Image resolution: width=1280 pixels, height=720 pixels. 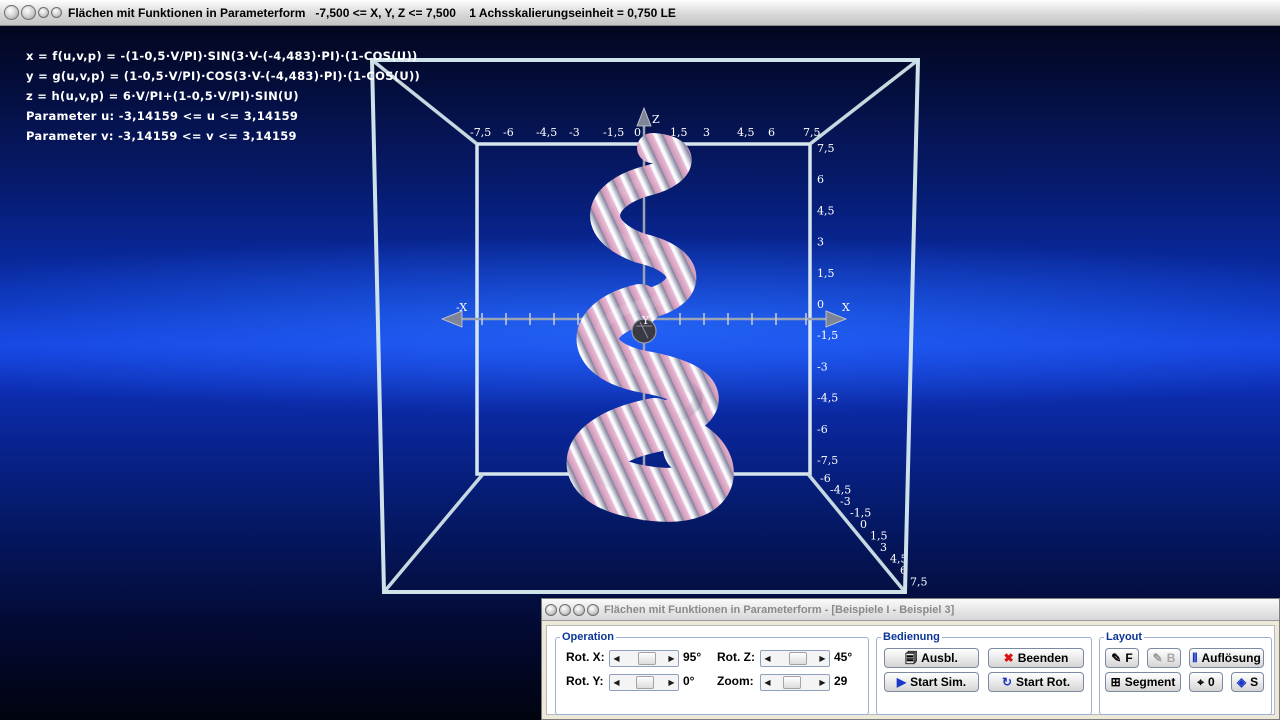 I want to click on top-tick-10: 7,5, so click(x=812, y=132).